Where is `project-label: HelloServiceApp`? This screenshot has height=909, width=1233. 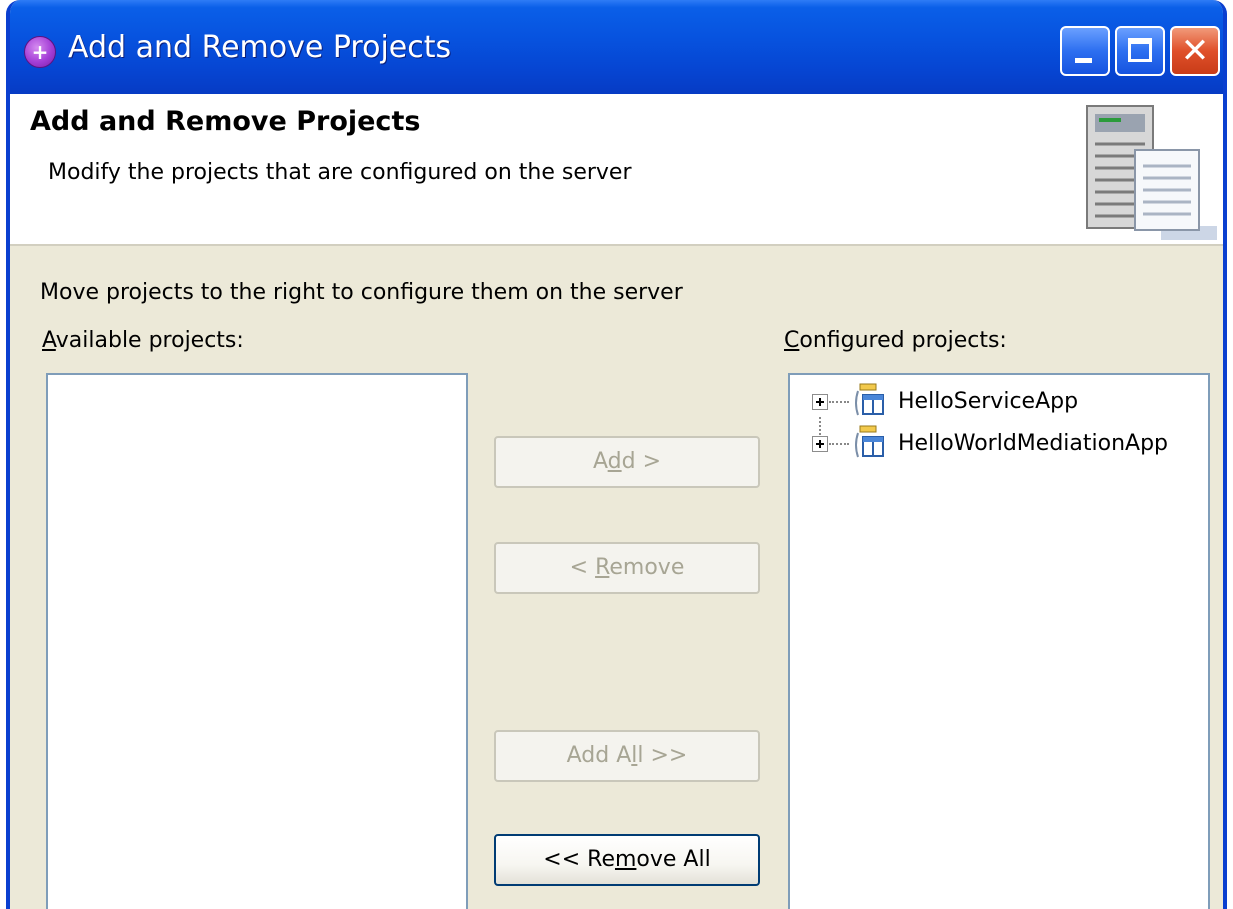
project-label: HelloServiceApp is located at coordinates (988, 401).